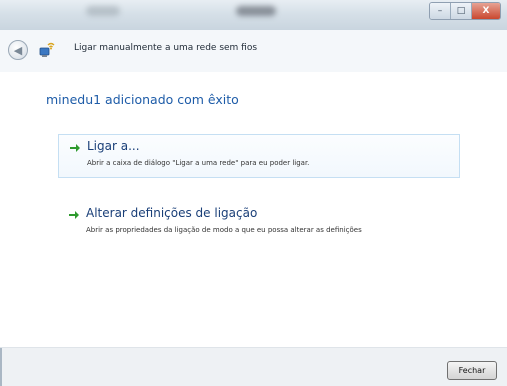 The width and height of the screenshot is (507, 386). I want to click on window-left-border, so click(1, 367).